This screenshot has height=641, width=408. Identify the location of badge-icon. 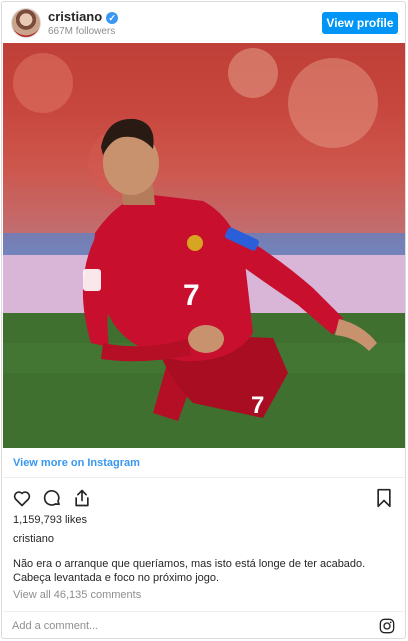
(92, 280).